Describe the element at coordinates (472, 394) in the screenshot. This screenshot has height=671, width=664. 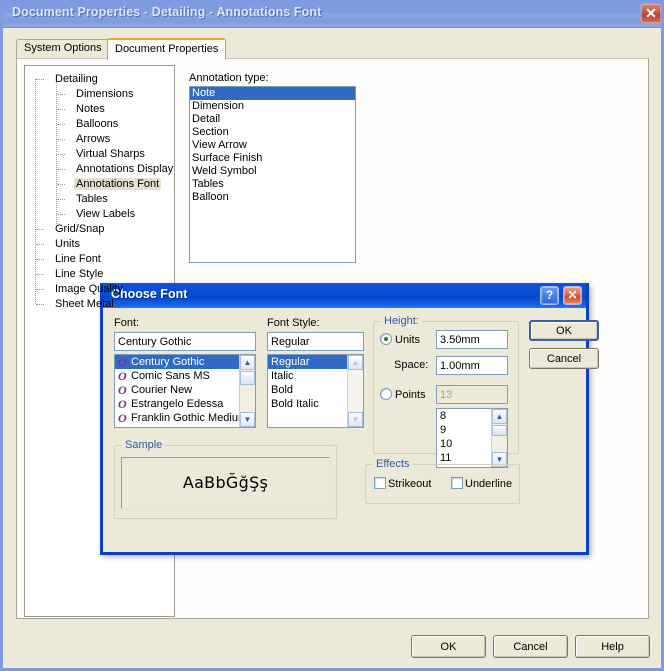
I see `points-value-input: 13` at that location.